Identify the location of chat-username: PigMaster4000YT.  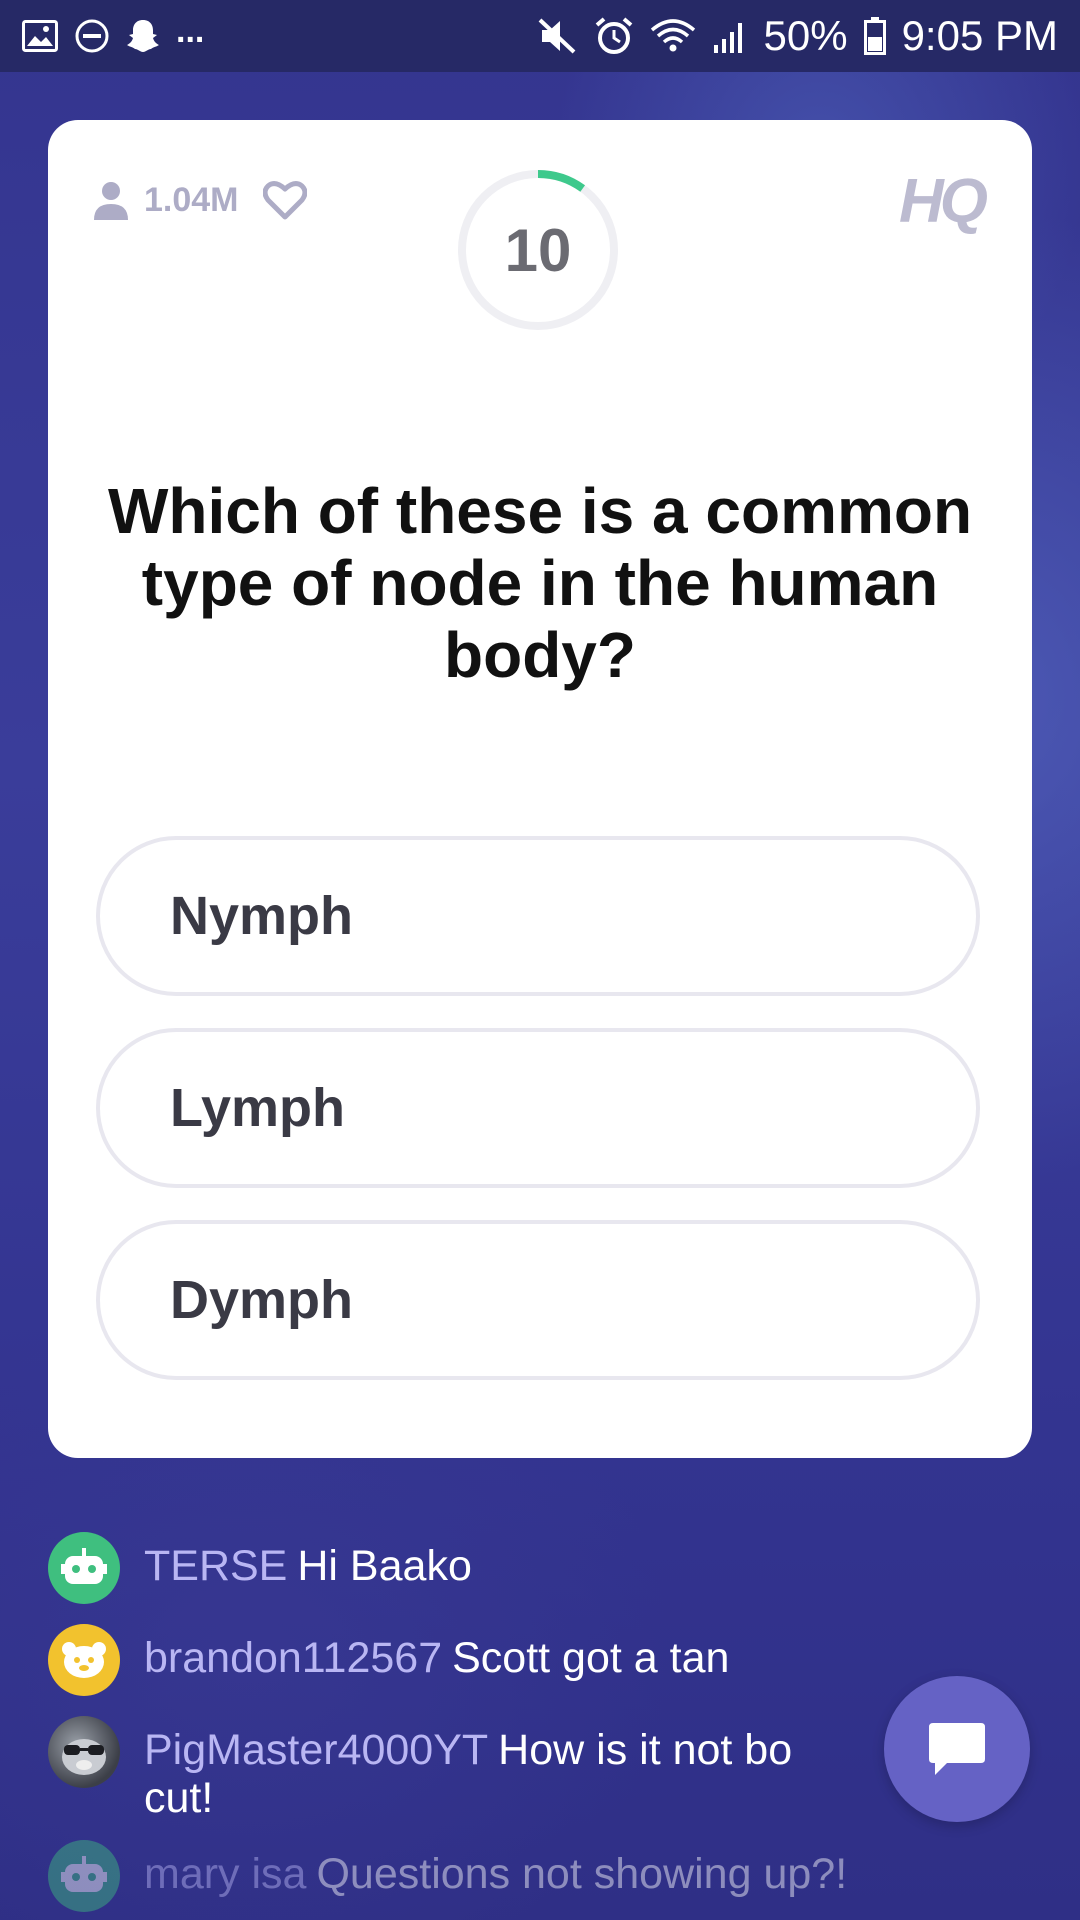
(316, 1750).